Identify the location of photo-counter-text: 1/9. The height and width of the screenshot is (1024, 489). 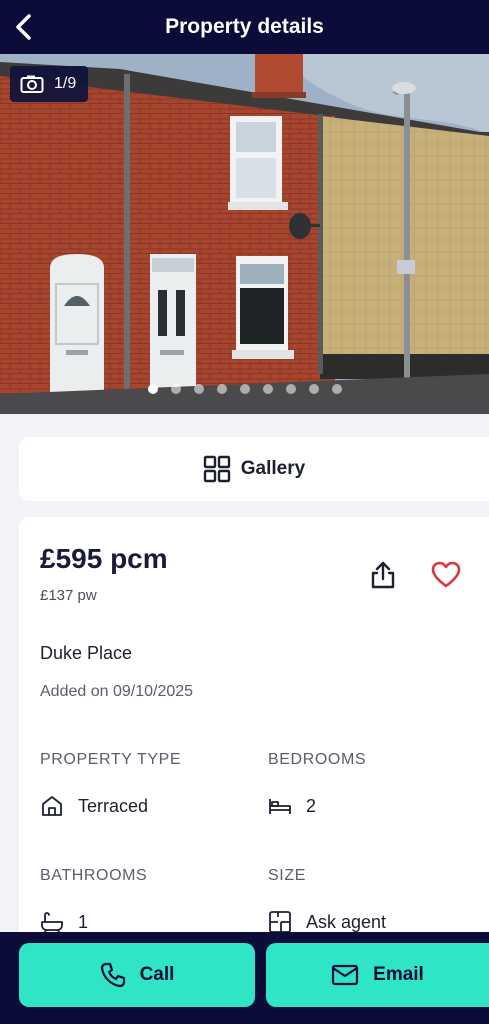
(65, 83).